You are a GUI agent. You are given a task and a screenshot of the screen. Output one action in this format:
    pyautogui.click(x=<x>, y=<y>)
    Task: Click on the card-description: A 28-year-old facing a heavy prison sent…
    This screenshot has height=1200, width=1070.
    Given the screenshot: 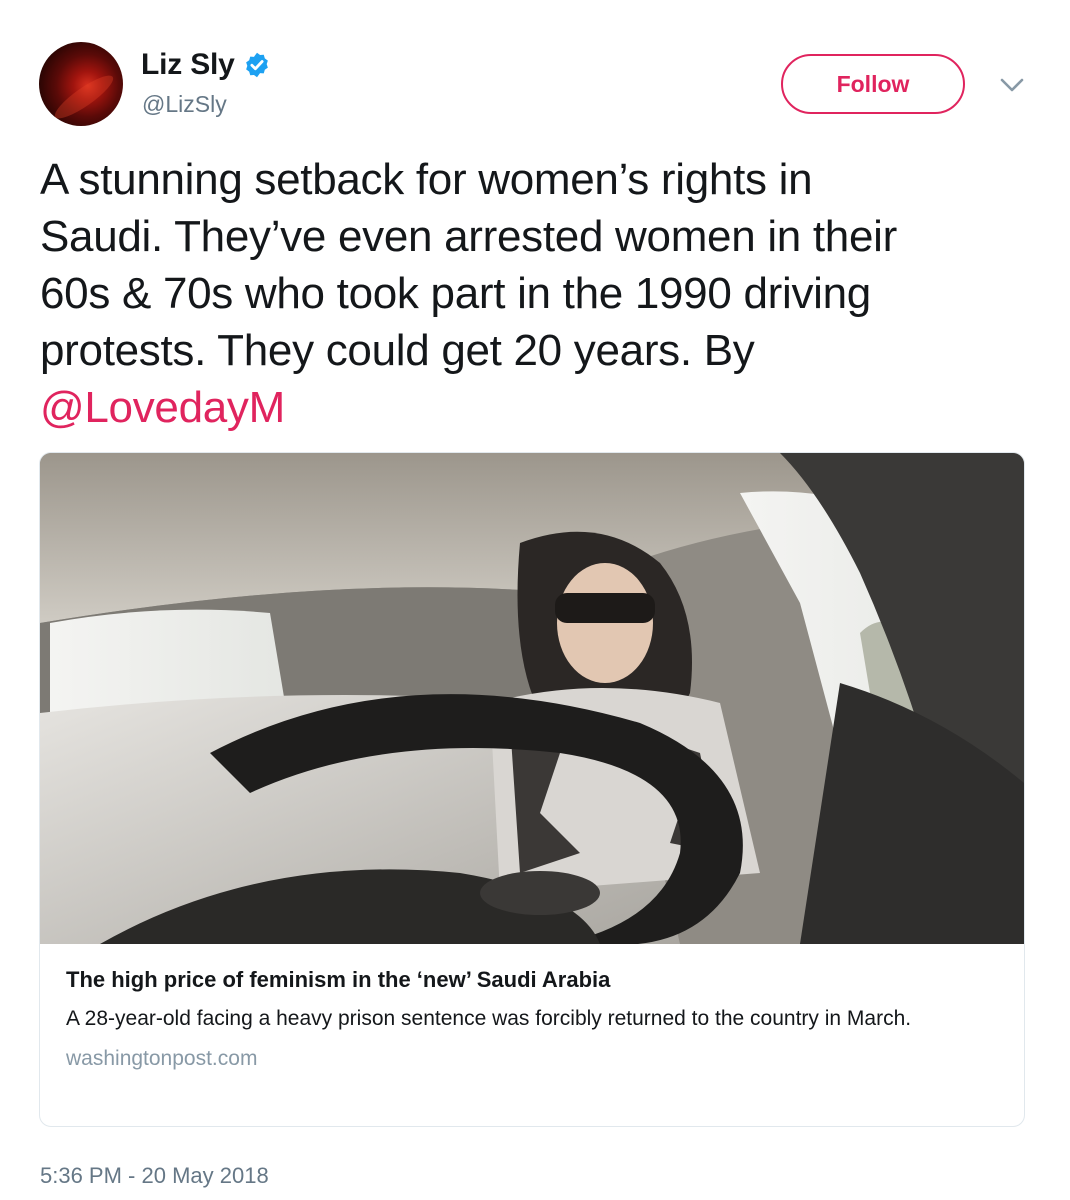 What is the action you would take?
    pyautogui.click(x=489, y=1018)
    